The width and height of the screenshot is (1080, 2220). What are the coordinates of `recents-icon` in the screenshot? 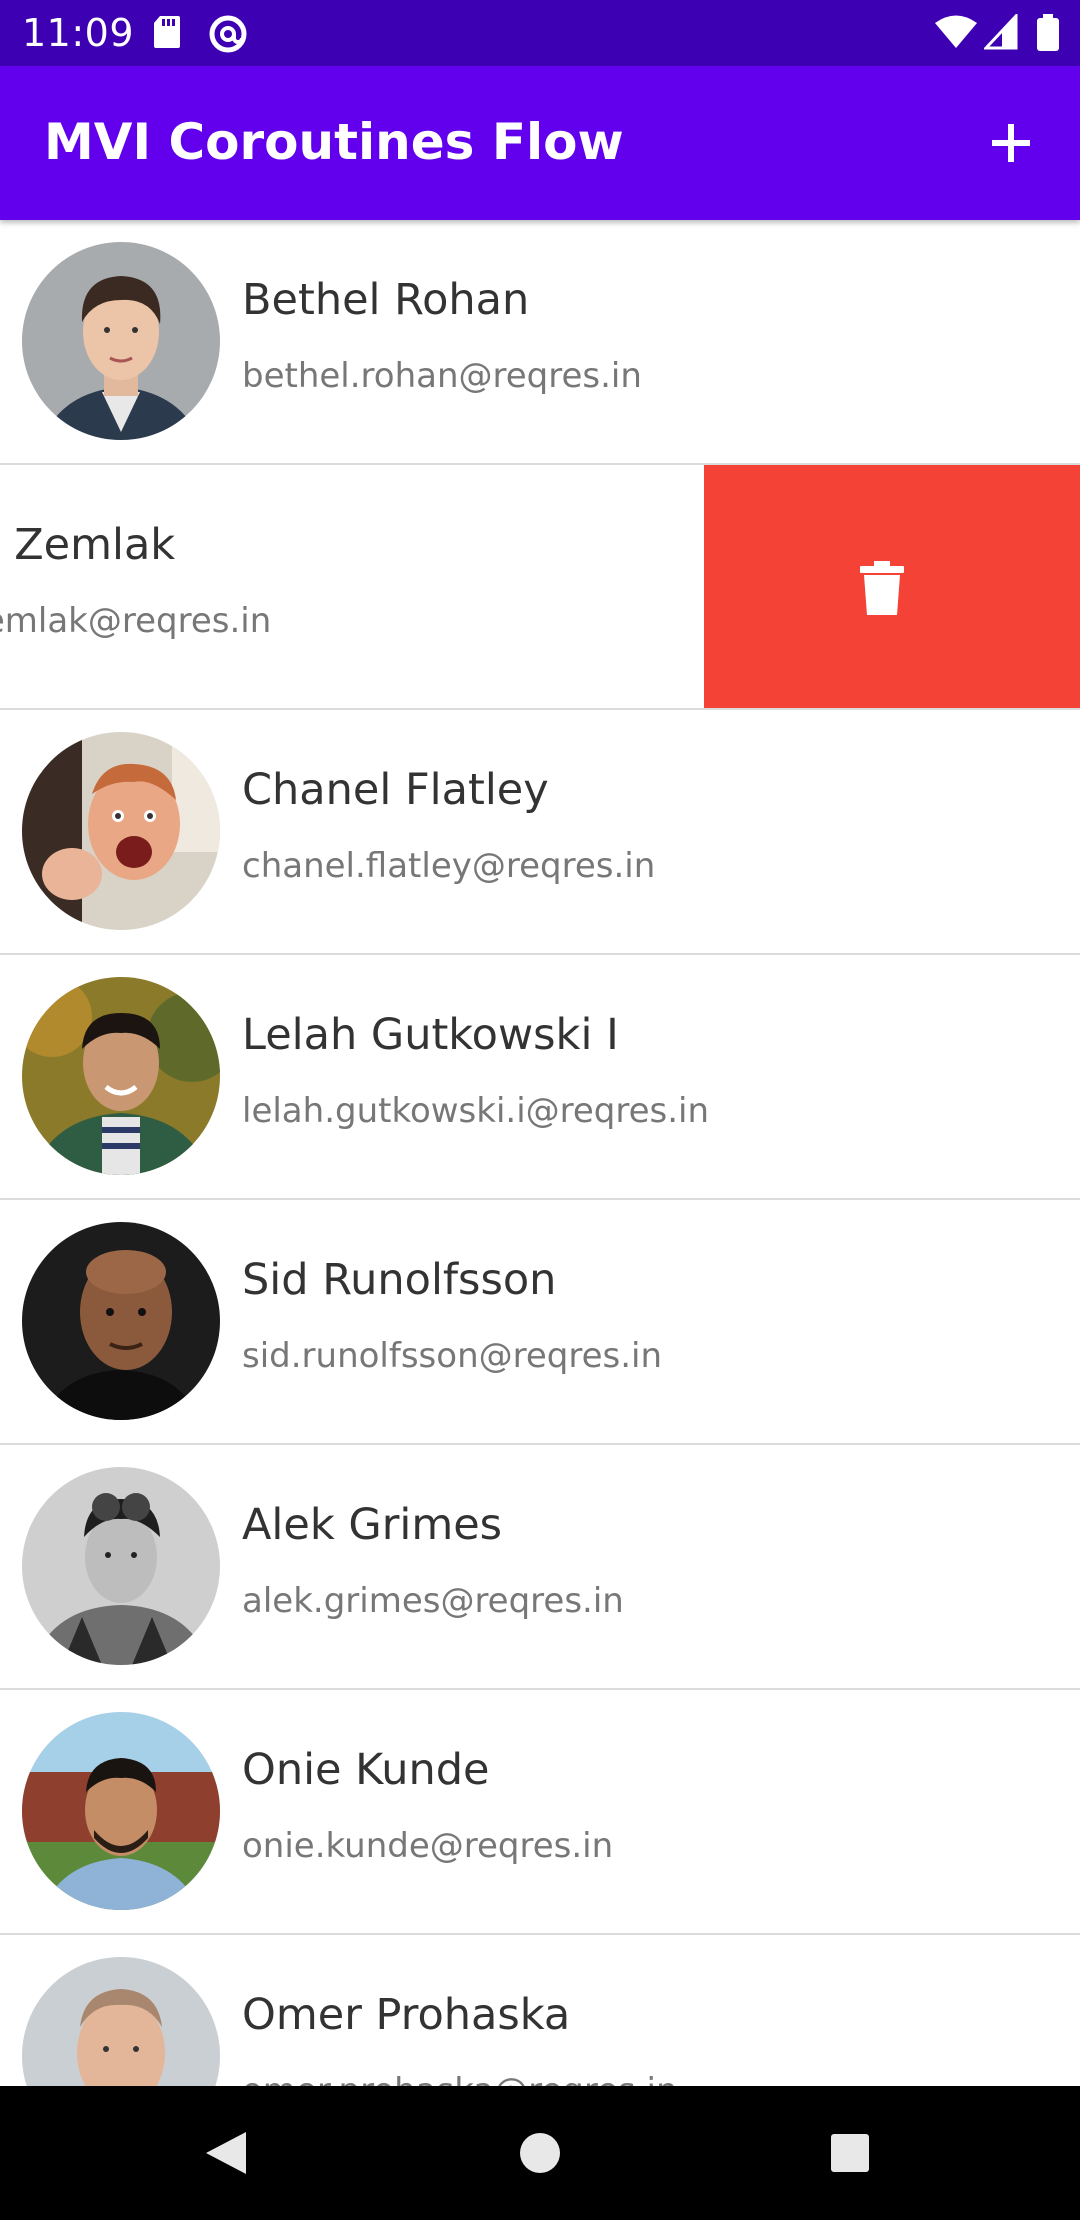 It's located at (850, 2153).